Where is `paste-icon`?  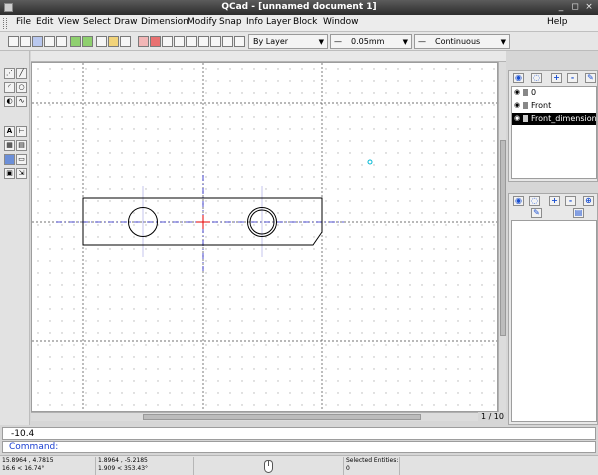 paste-icon is located at coordinates (125, 41).